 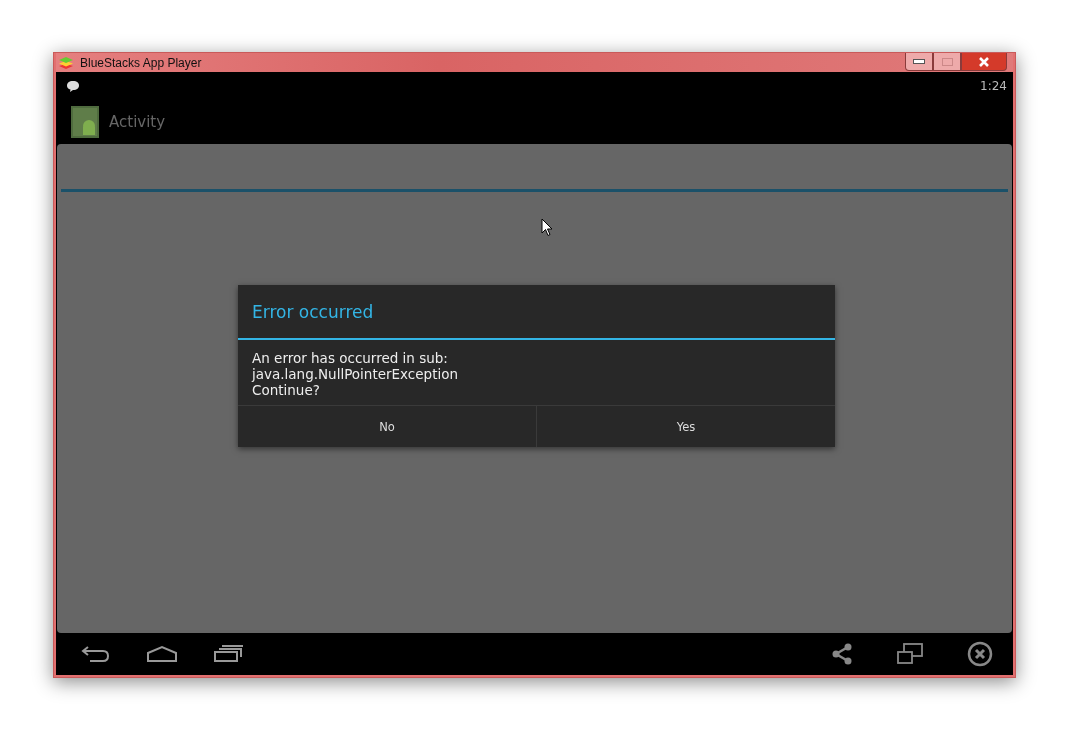 What do you see at coordinates (547, 227) in the screenshot?
I see `mouse-cursor-icon` at bounding box center [547, 227].